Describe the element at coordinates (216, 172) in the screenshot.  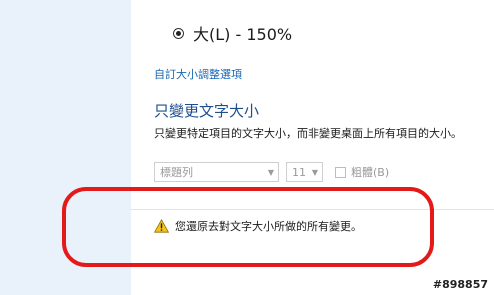
I see `item-select: 標題列 ▼` at that location.